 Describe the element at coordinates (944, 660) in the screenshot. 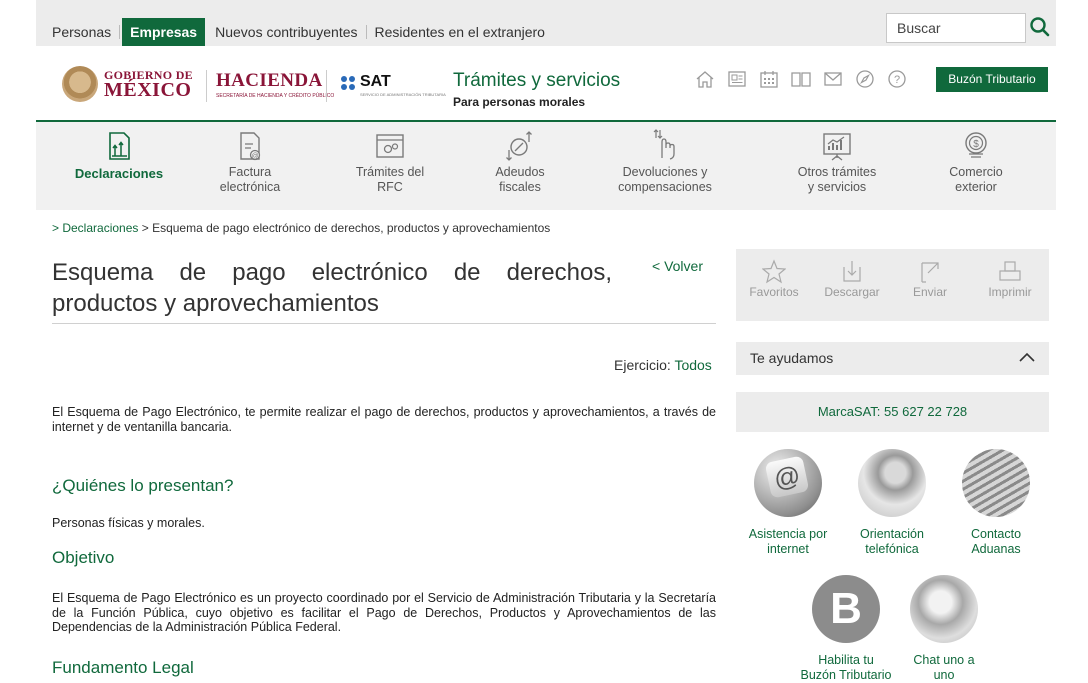

I see `help-label: Chat uno a` at that location.